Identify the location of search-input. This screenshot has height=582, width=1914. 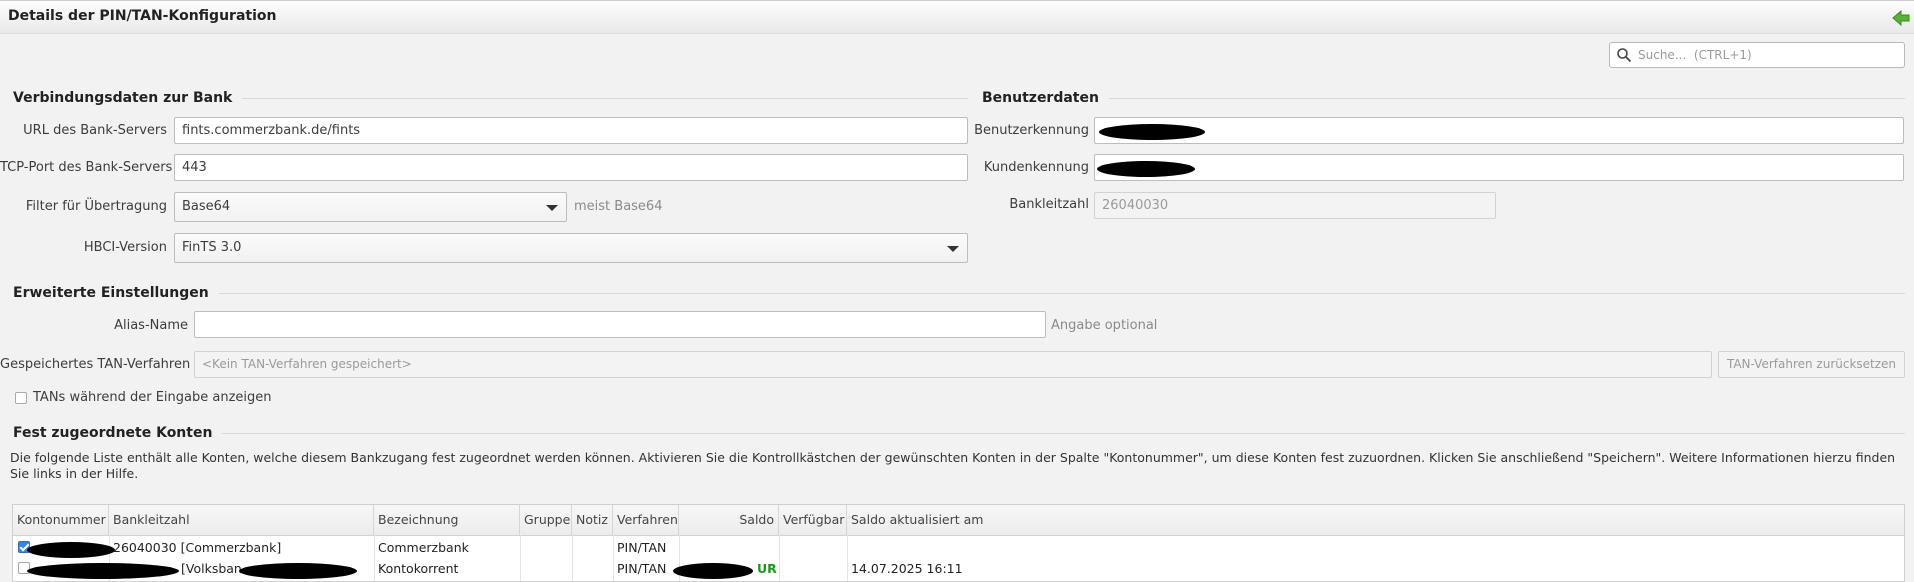
(1768, 55).